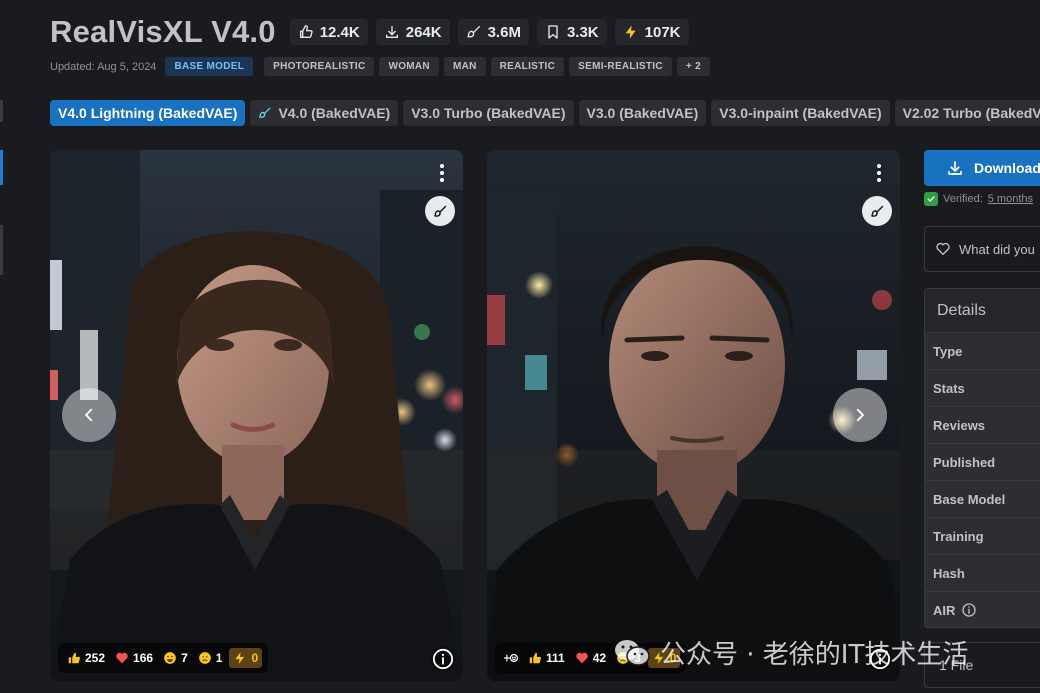 This screenshot has width=1040, height=693. Describe the element at coordinates (958, 536) in the screenshot. I see `detail-label: Training` at that location.